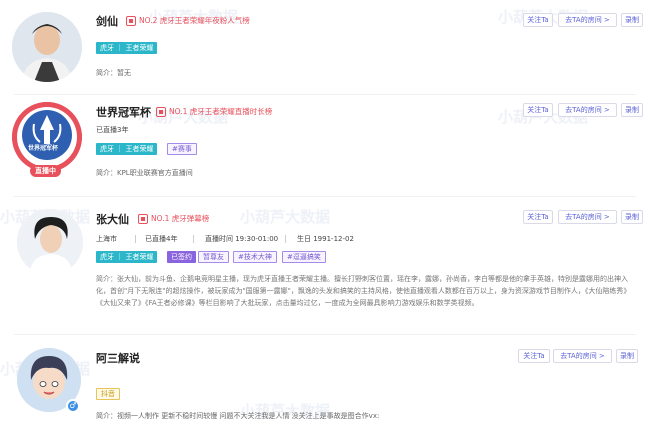 The width and height of the screenshot is (650, 429). I want to click on rank-badge: NO.1 虎牙弹幕榜, so click(173, 218).